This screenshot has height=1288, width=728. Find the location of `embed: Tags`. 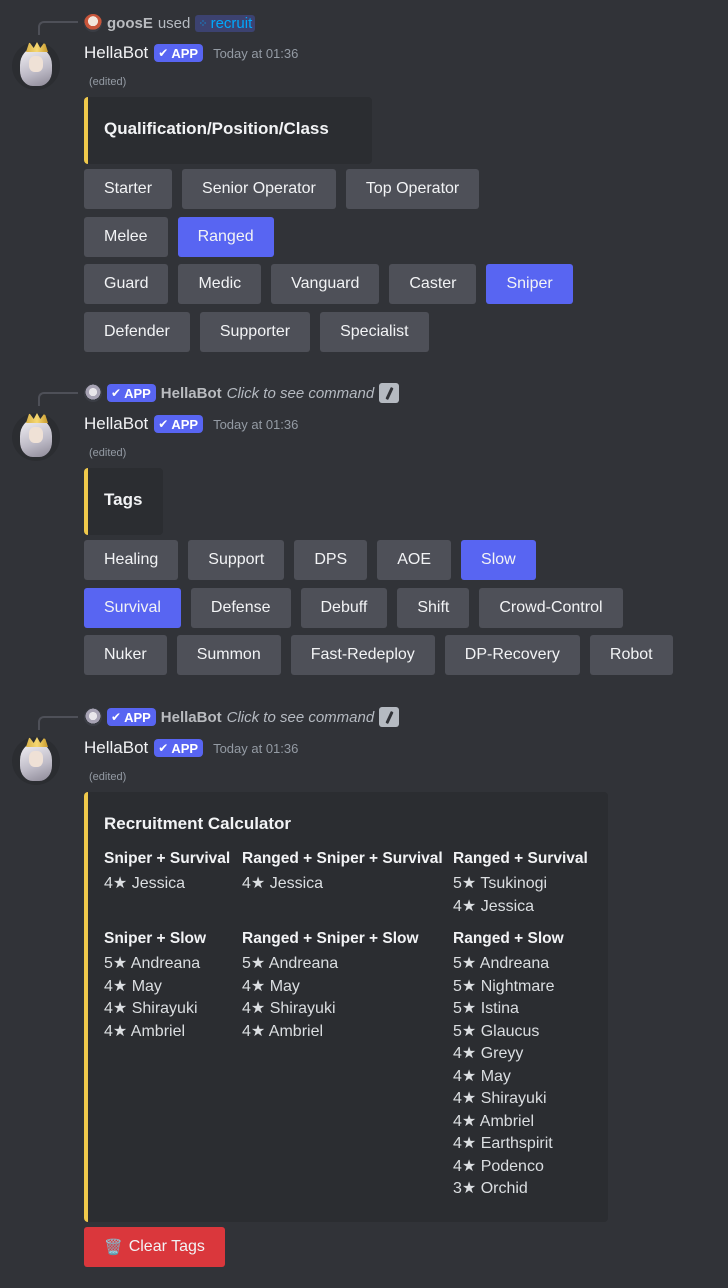

embed: Tags is located at coordinates (123, 501).